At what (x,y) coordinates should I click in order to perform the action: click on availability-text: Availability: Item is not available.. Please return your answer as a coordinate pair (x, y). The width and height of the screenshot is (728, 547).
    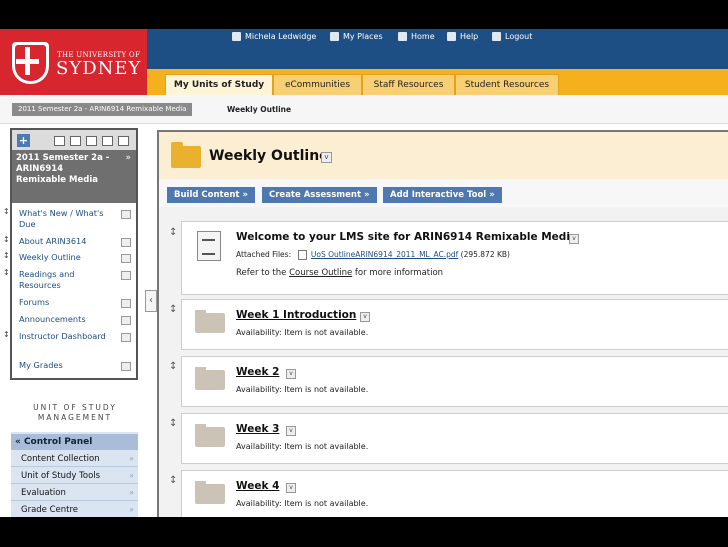
    Looking at the image, I should click on (302, 332).